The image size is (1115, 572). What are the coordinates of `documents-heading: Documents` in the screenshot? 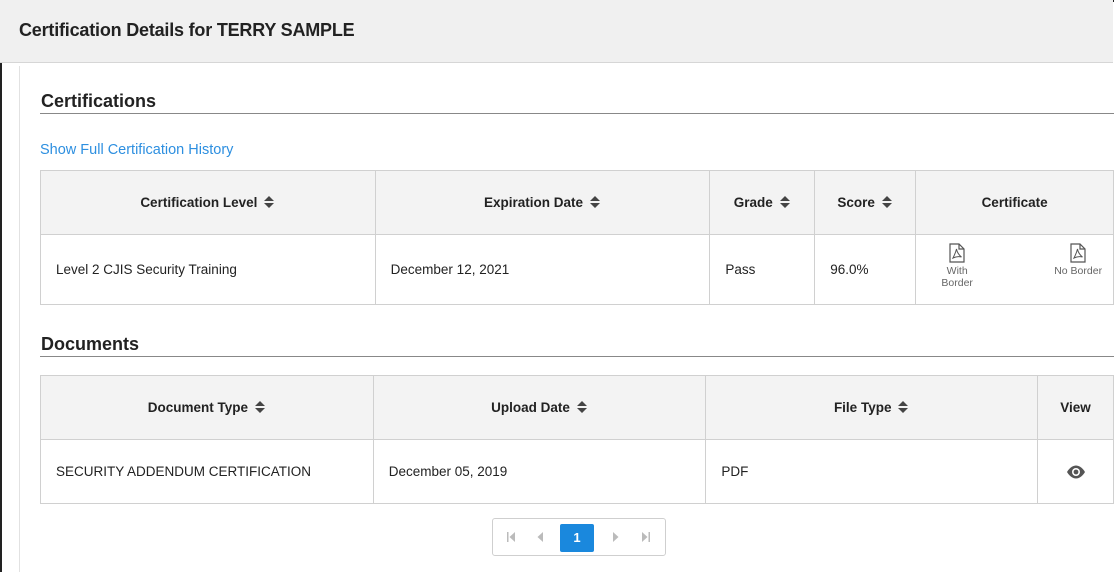 It's located at (90, 344).